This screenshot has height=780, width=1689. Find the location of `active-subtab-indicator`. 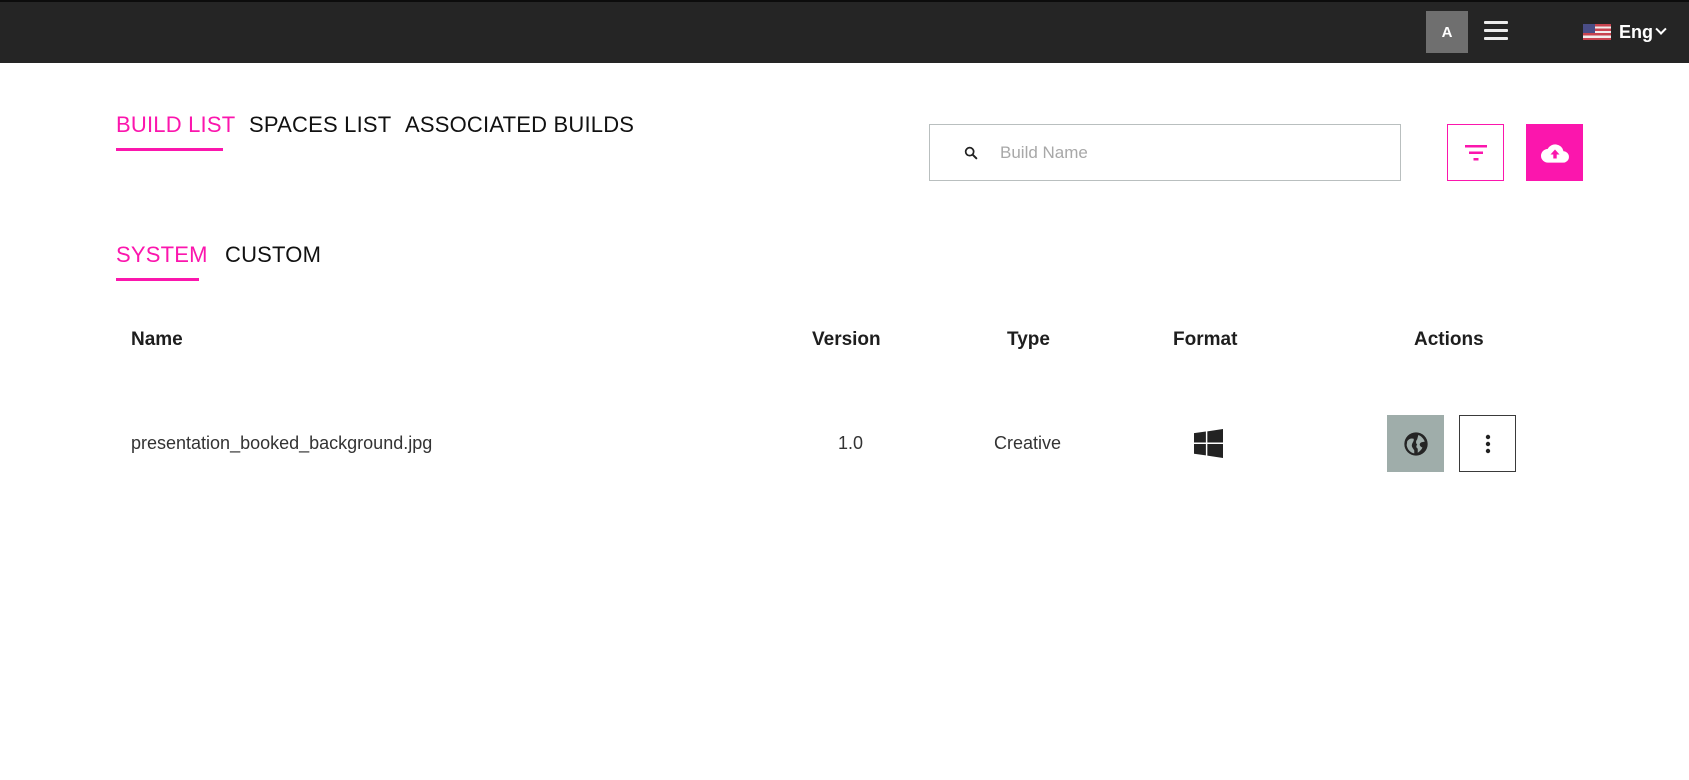

active-subtab-indicator is located at coordinates (157, 279).